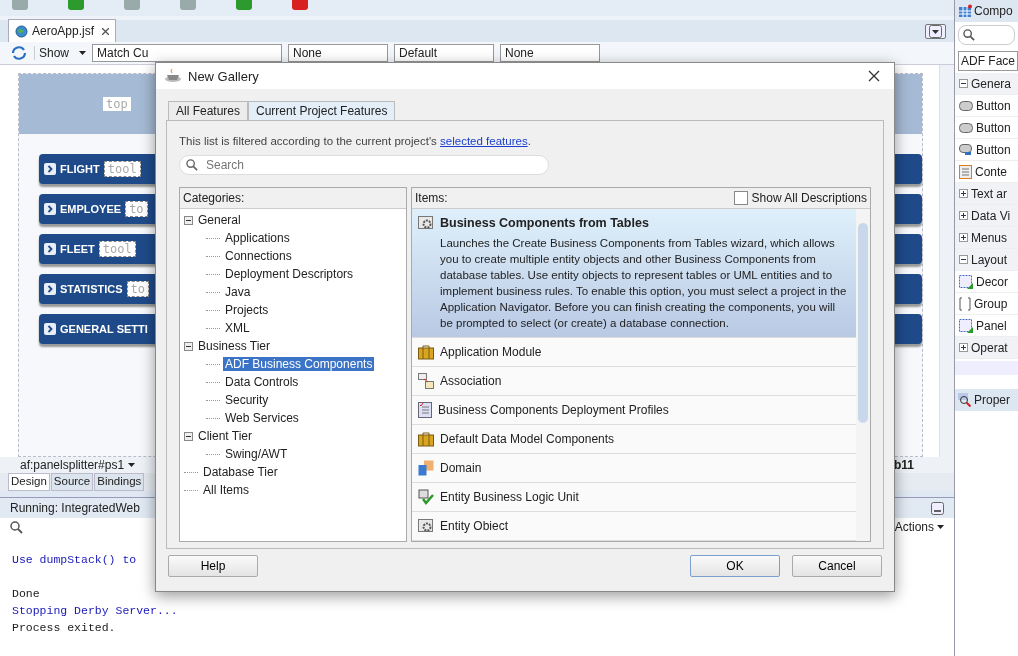 The image size is (1018, 656). Describe the element at coordinates (208, 110) in the screenshot. I see `feature-tab: All Features` at that location.